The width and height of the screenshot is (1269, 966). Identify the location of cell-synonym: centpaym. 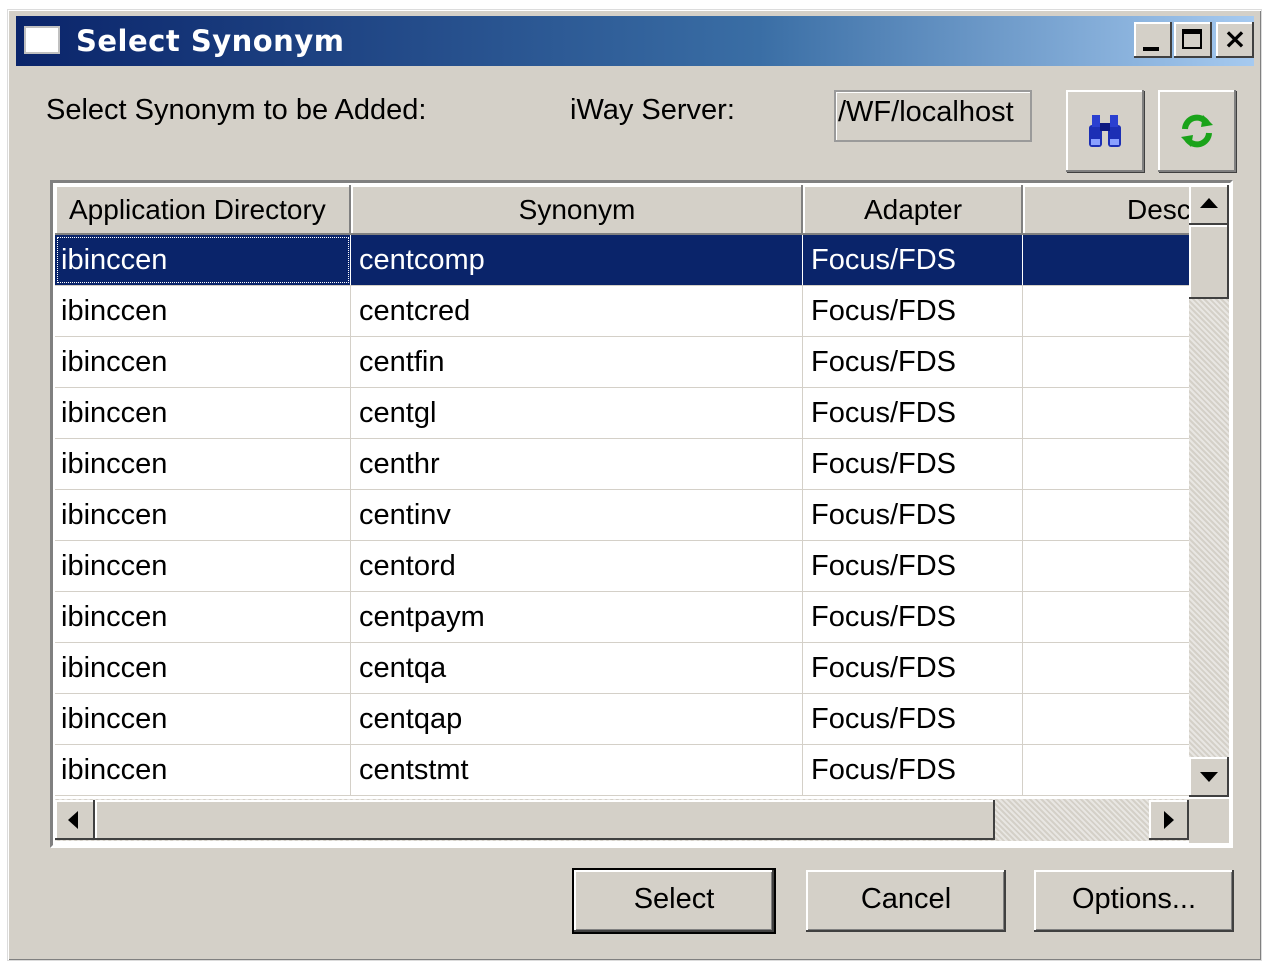
(577, 617).